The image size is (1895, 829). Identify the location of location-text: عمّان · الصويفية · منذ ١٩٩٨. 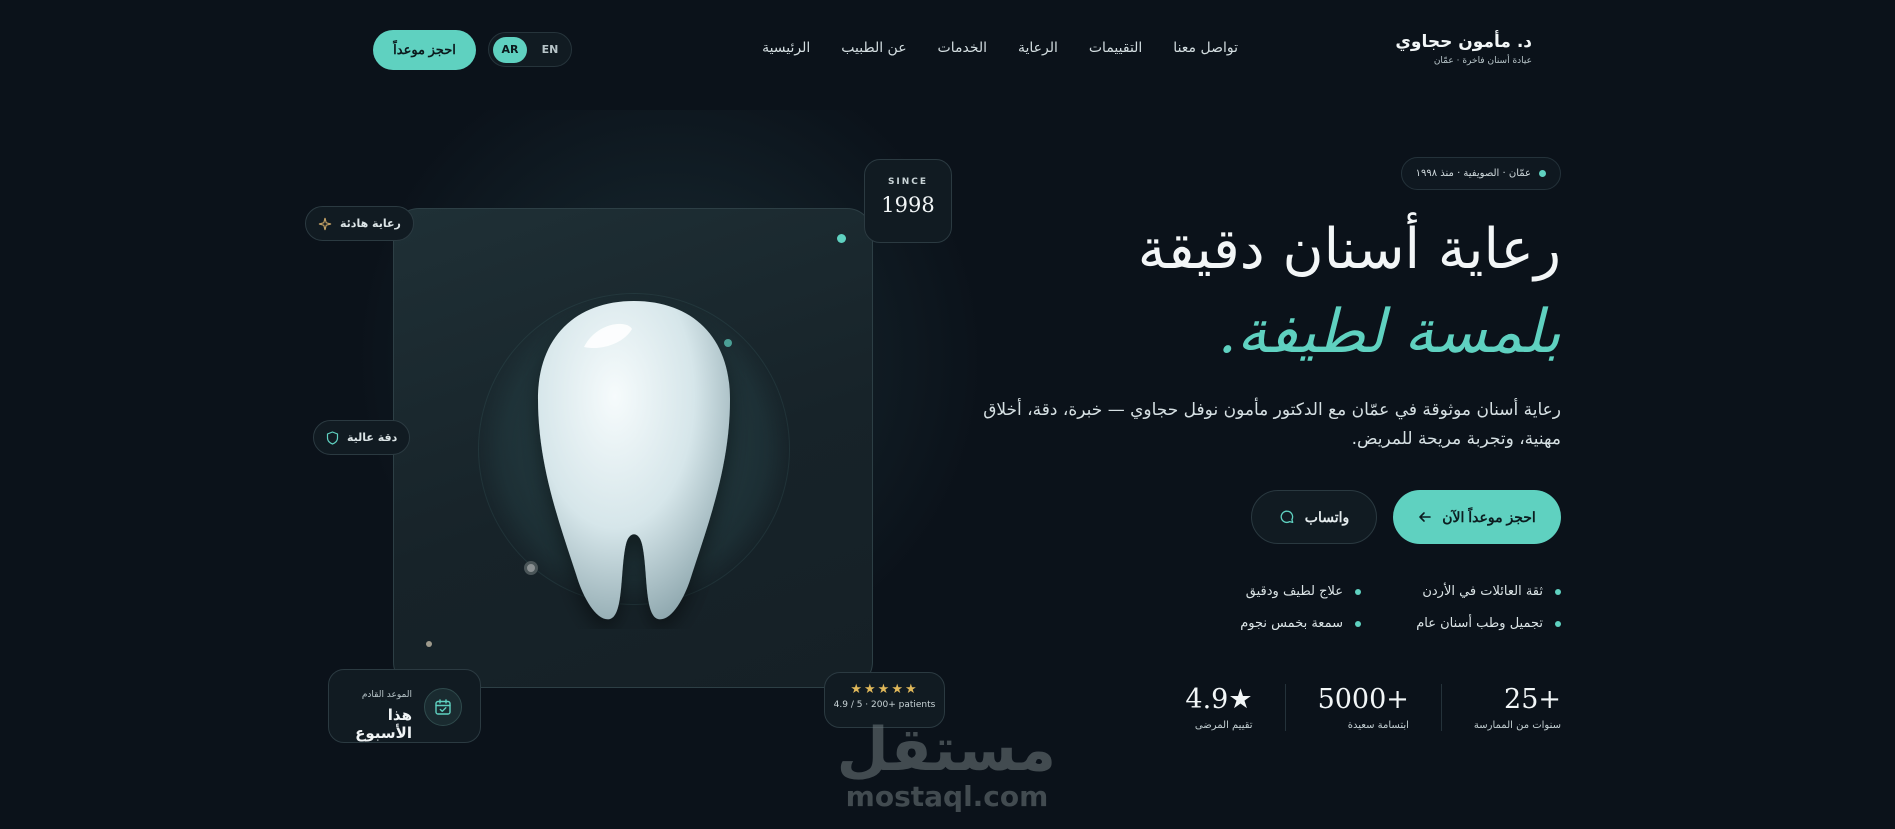
(1473, 173).